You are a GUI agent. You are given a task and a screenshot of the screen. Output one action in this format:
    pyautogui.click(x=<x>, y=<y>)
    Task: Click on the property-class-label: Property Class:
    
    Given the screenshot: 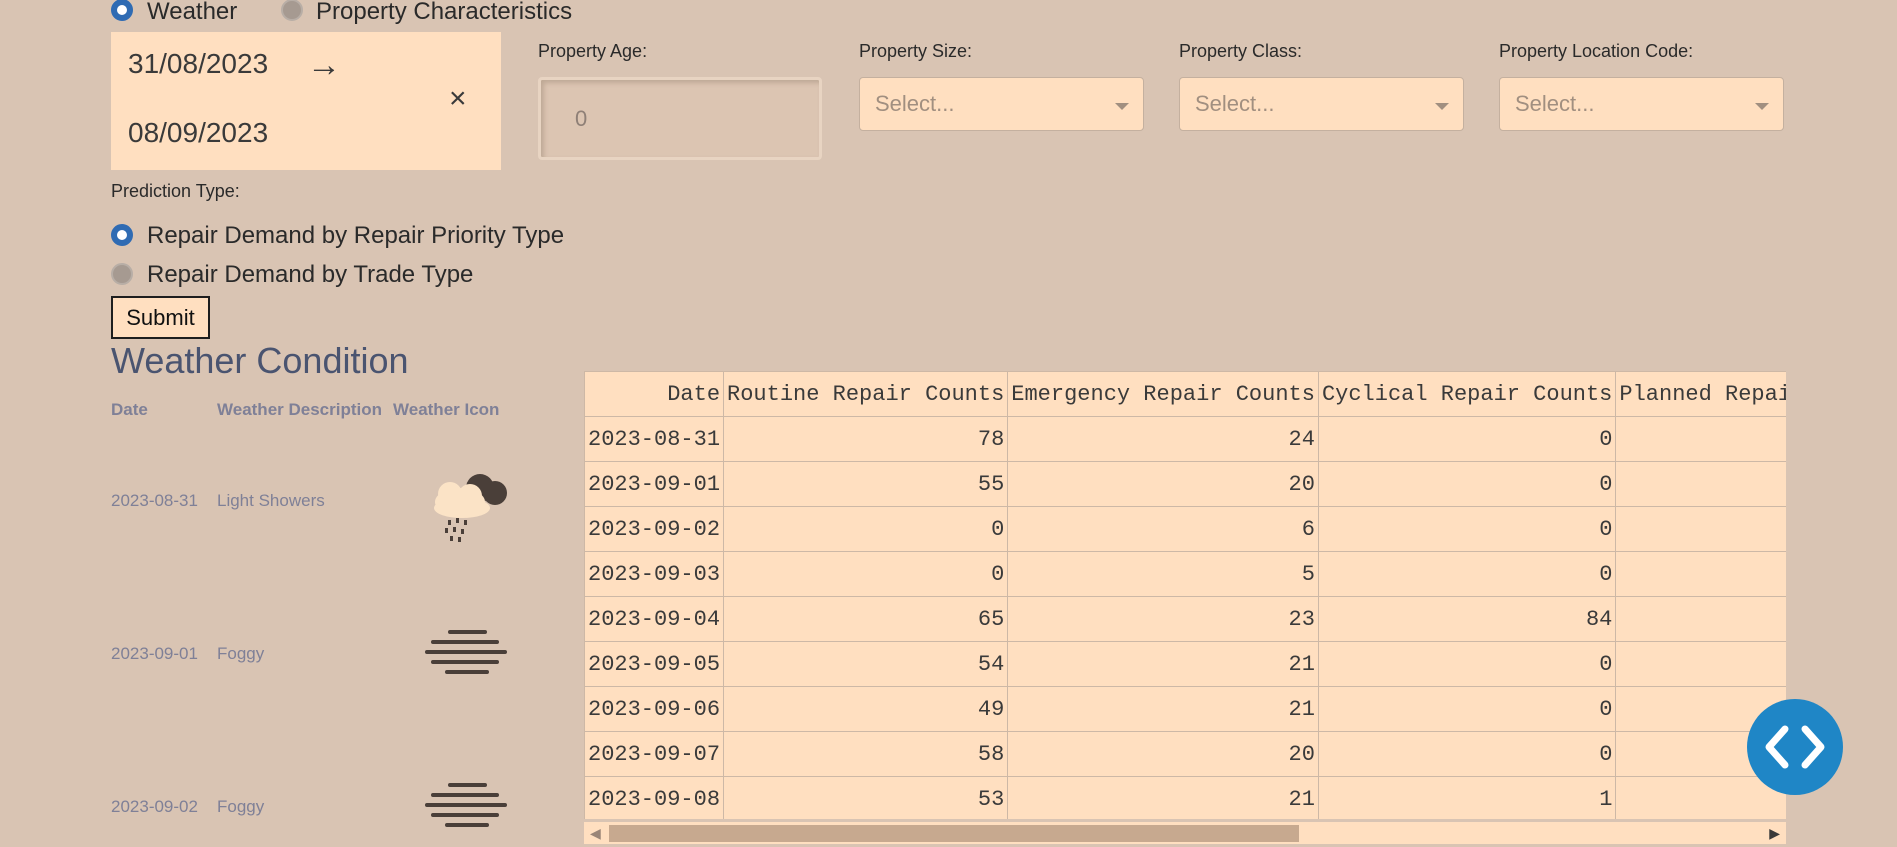 What is the action you would take?
    pyautogui.click(x=1241, y=51)
    